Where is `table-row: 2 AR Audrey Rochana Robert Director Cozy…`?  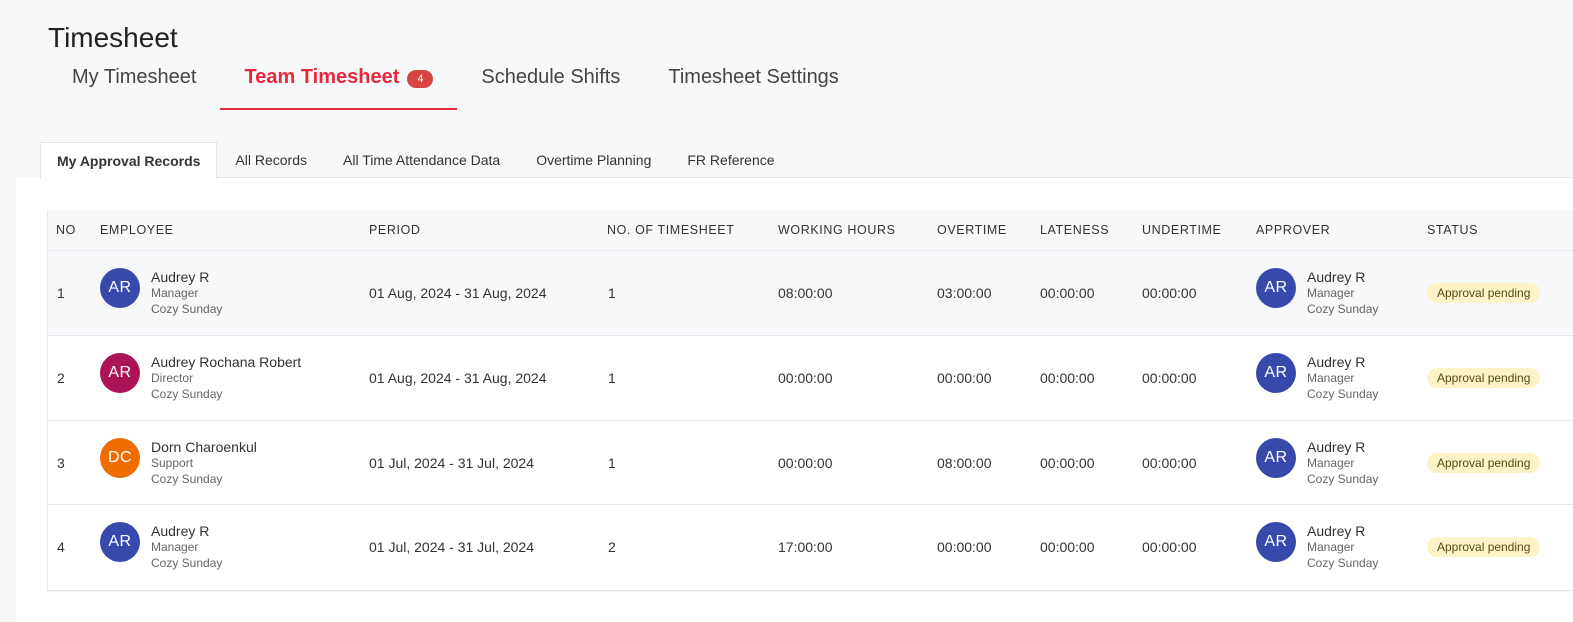 table-row: 2 AR Audrey Rochana Robert Director Cozy… is located at coordinates (810, 378).